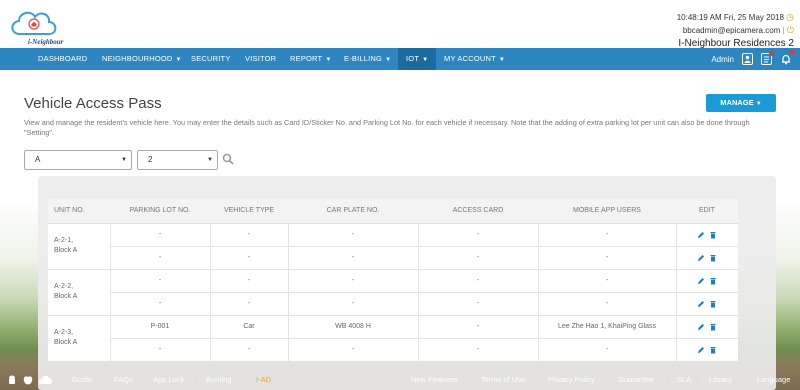 The width and height of the screenshot is (800, 390). What do you see at coordinates (684, 379) in the screenshot?
I see `footer-link-sla: SLA` at bounding box center [684, 379].